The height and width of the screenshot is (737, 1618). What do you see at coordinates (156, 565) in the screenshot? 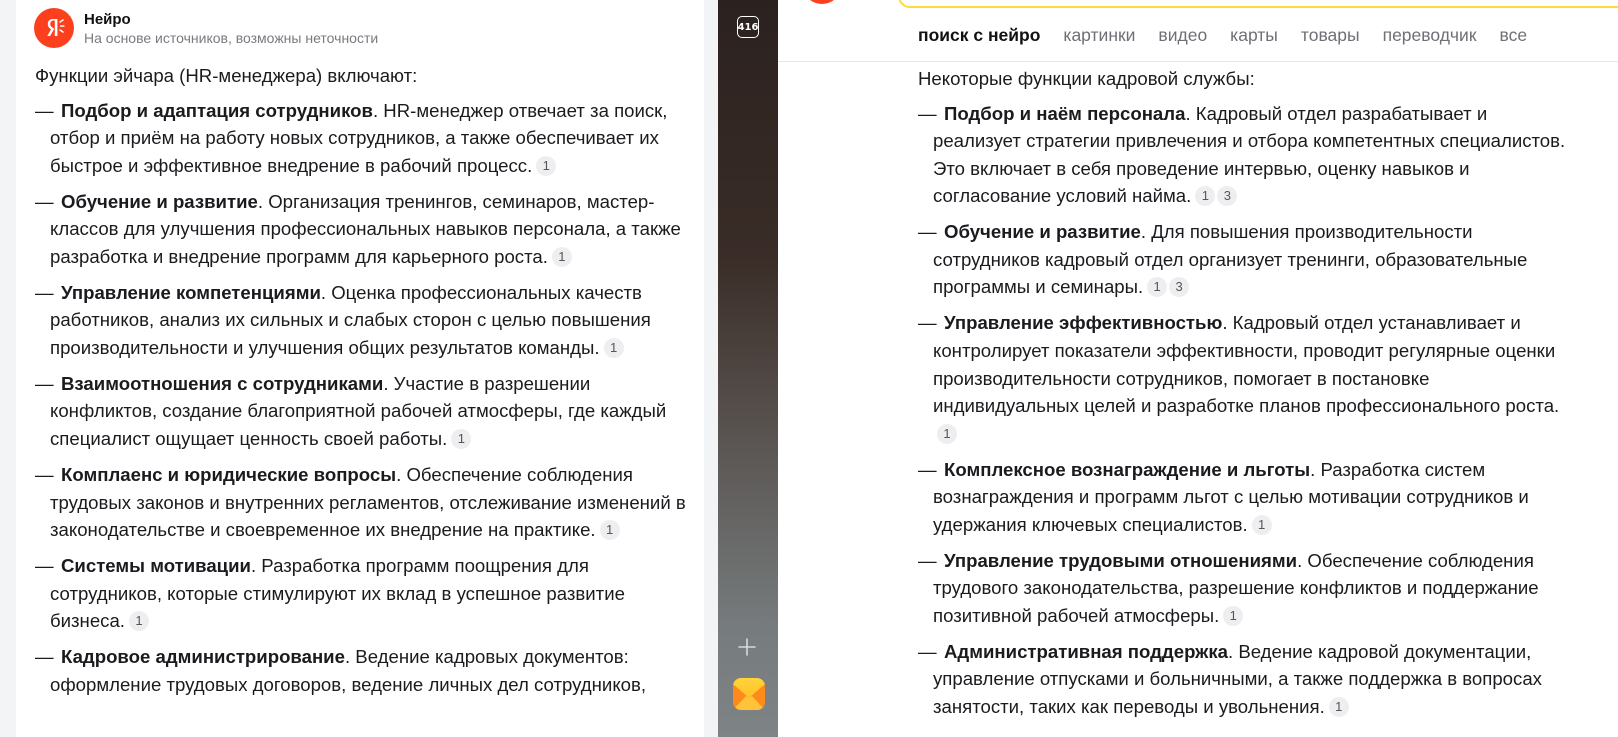
I see `item-heading: Системы мотивации` at bounding box center [156, 565].